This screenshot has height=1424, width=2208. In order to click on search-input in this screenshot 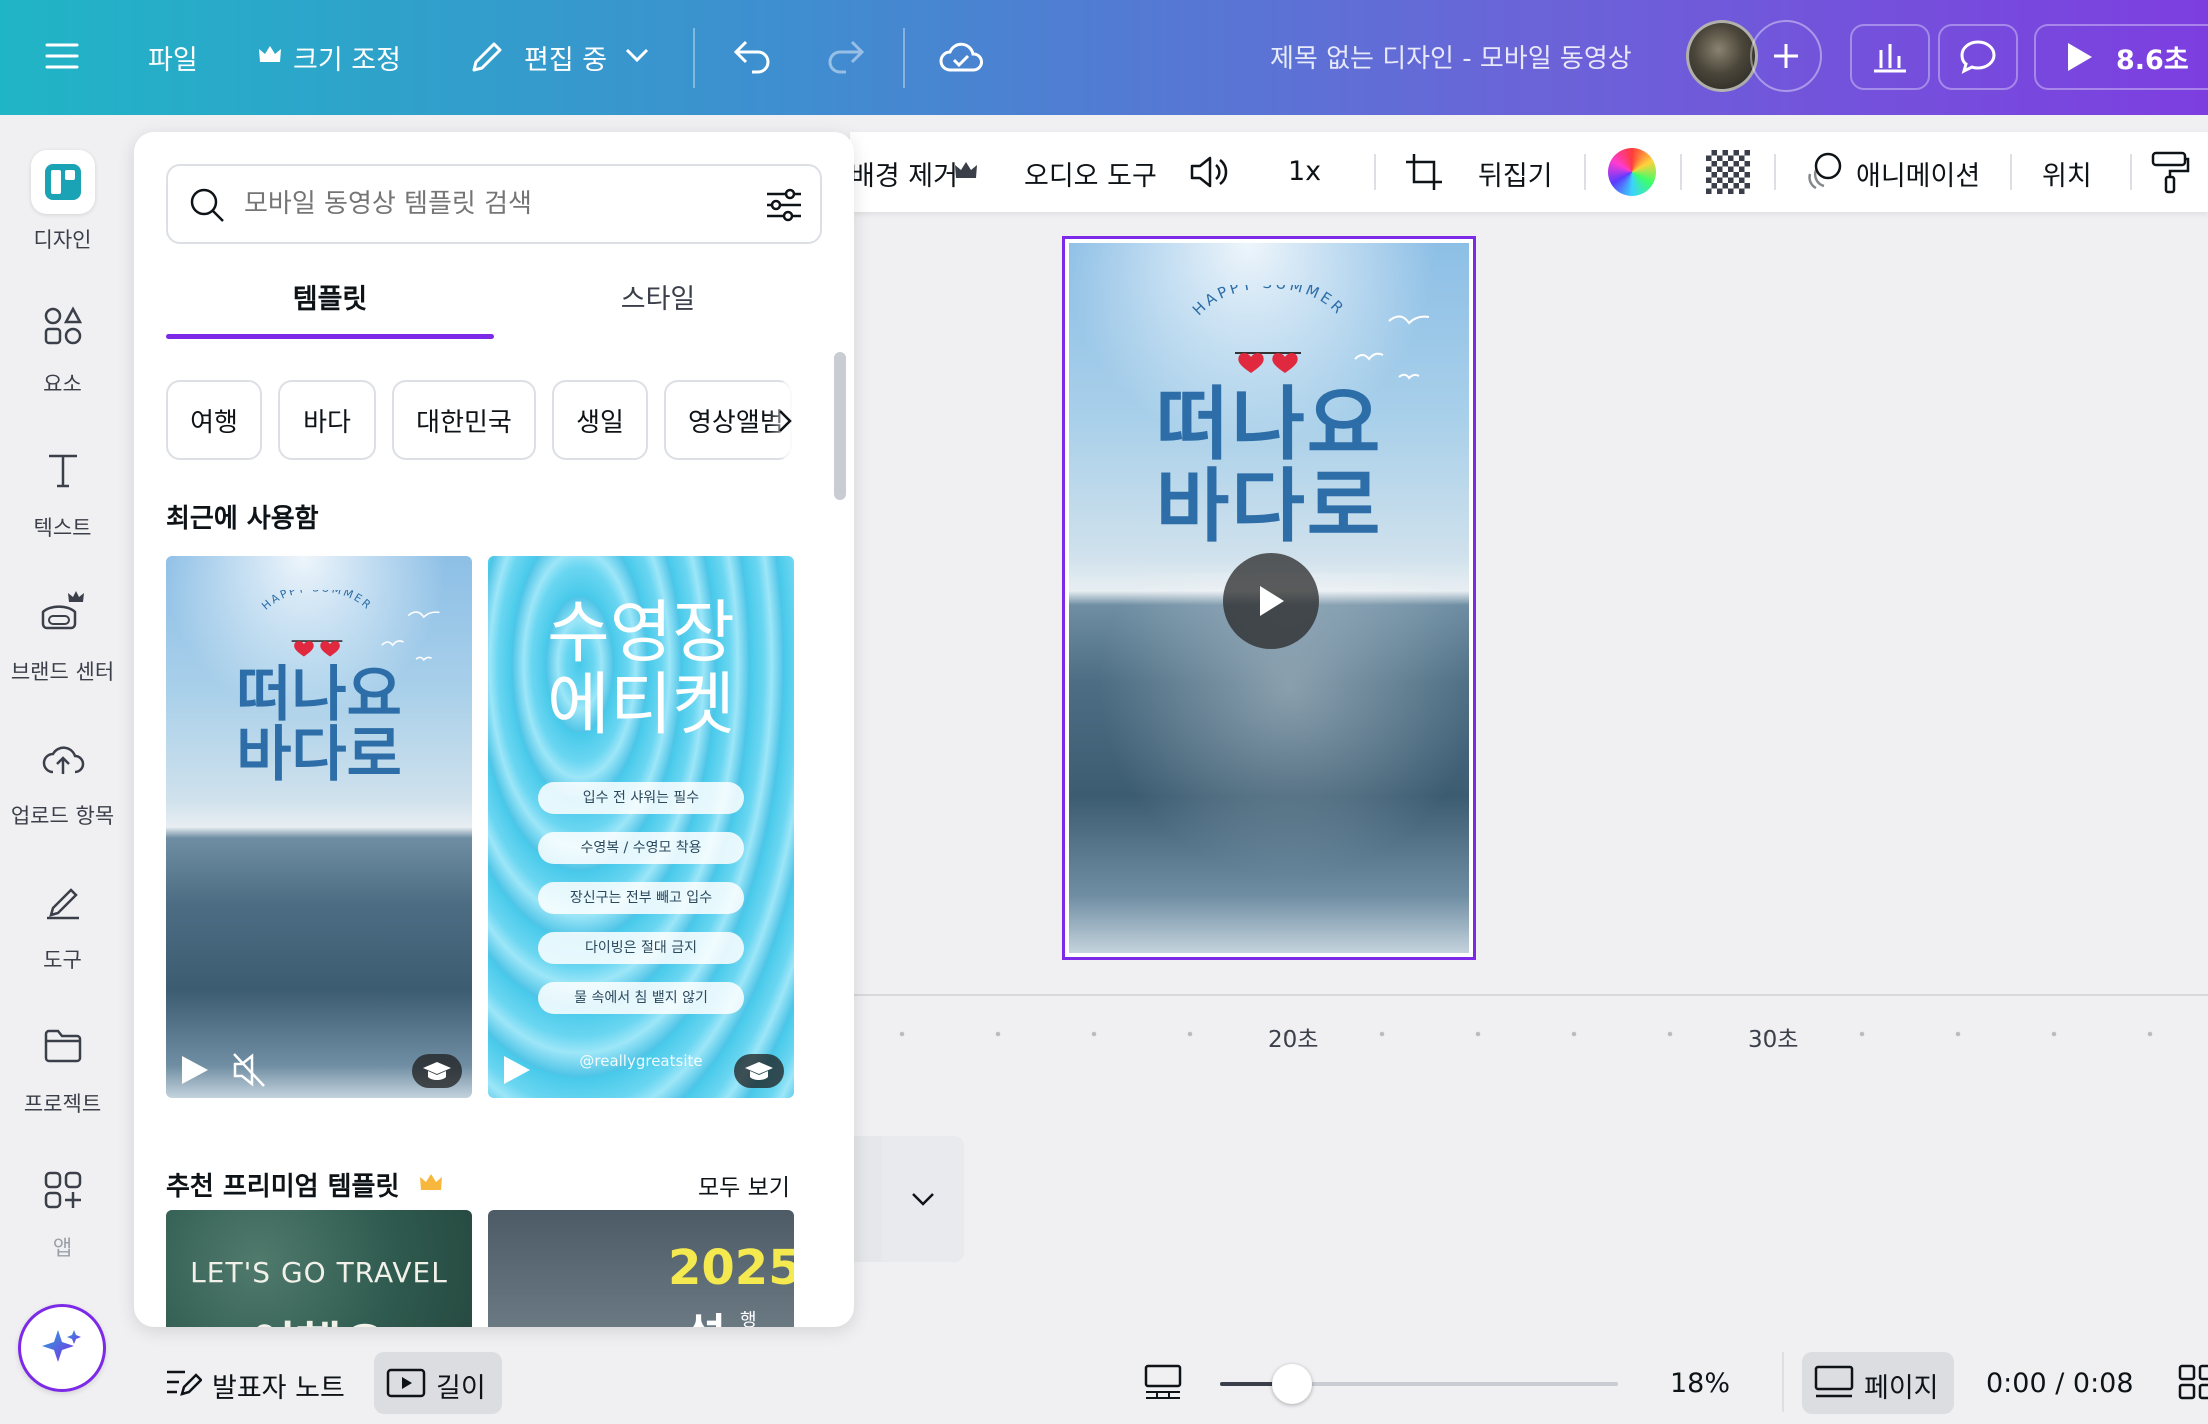, I will do `click(484, 204)`.